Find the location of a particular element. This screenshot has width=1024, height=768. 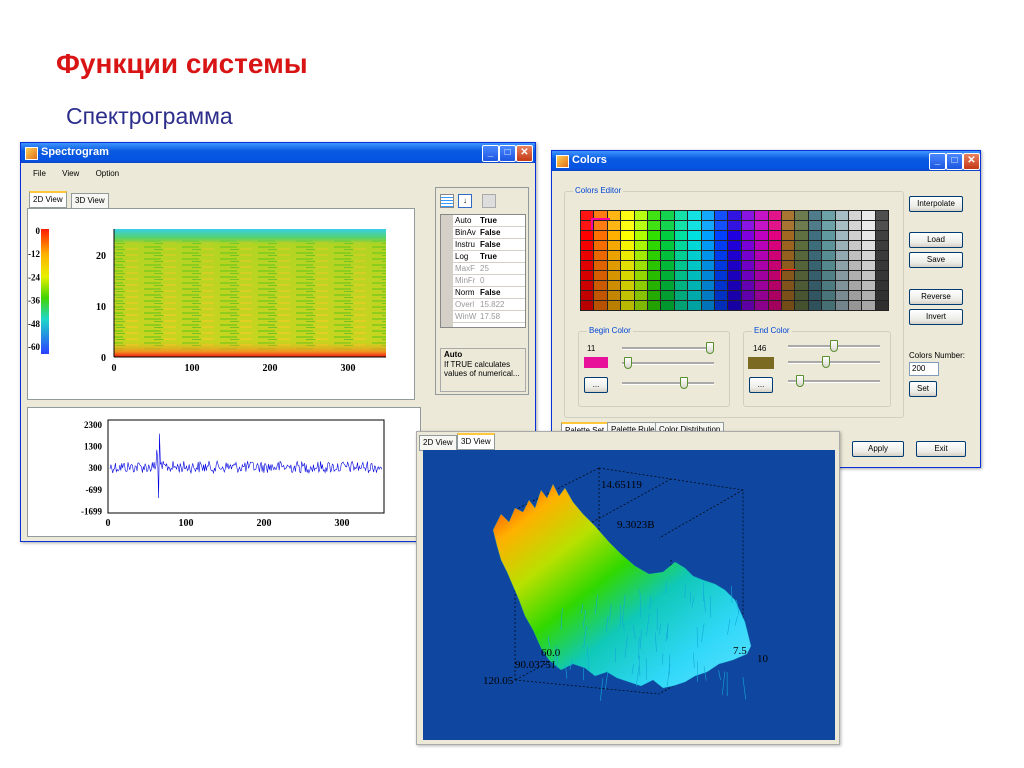

invert-button: Invert is located at coordinates (936, 317).